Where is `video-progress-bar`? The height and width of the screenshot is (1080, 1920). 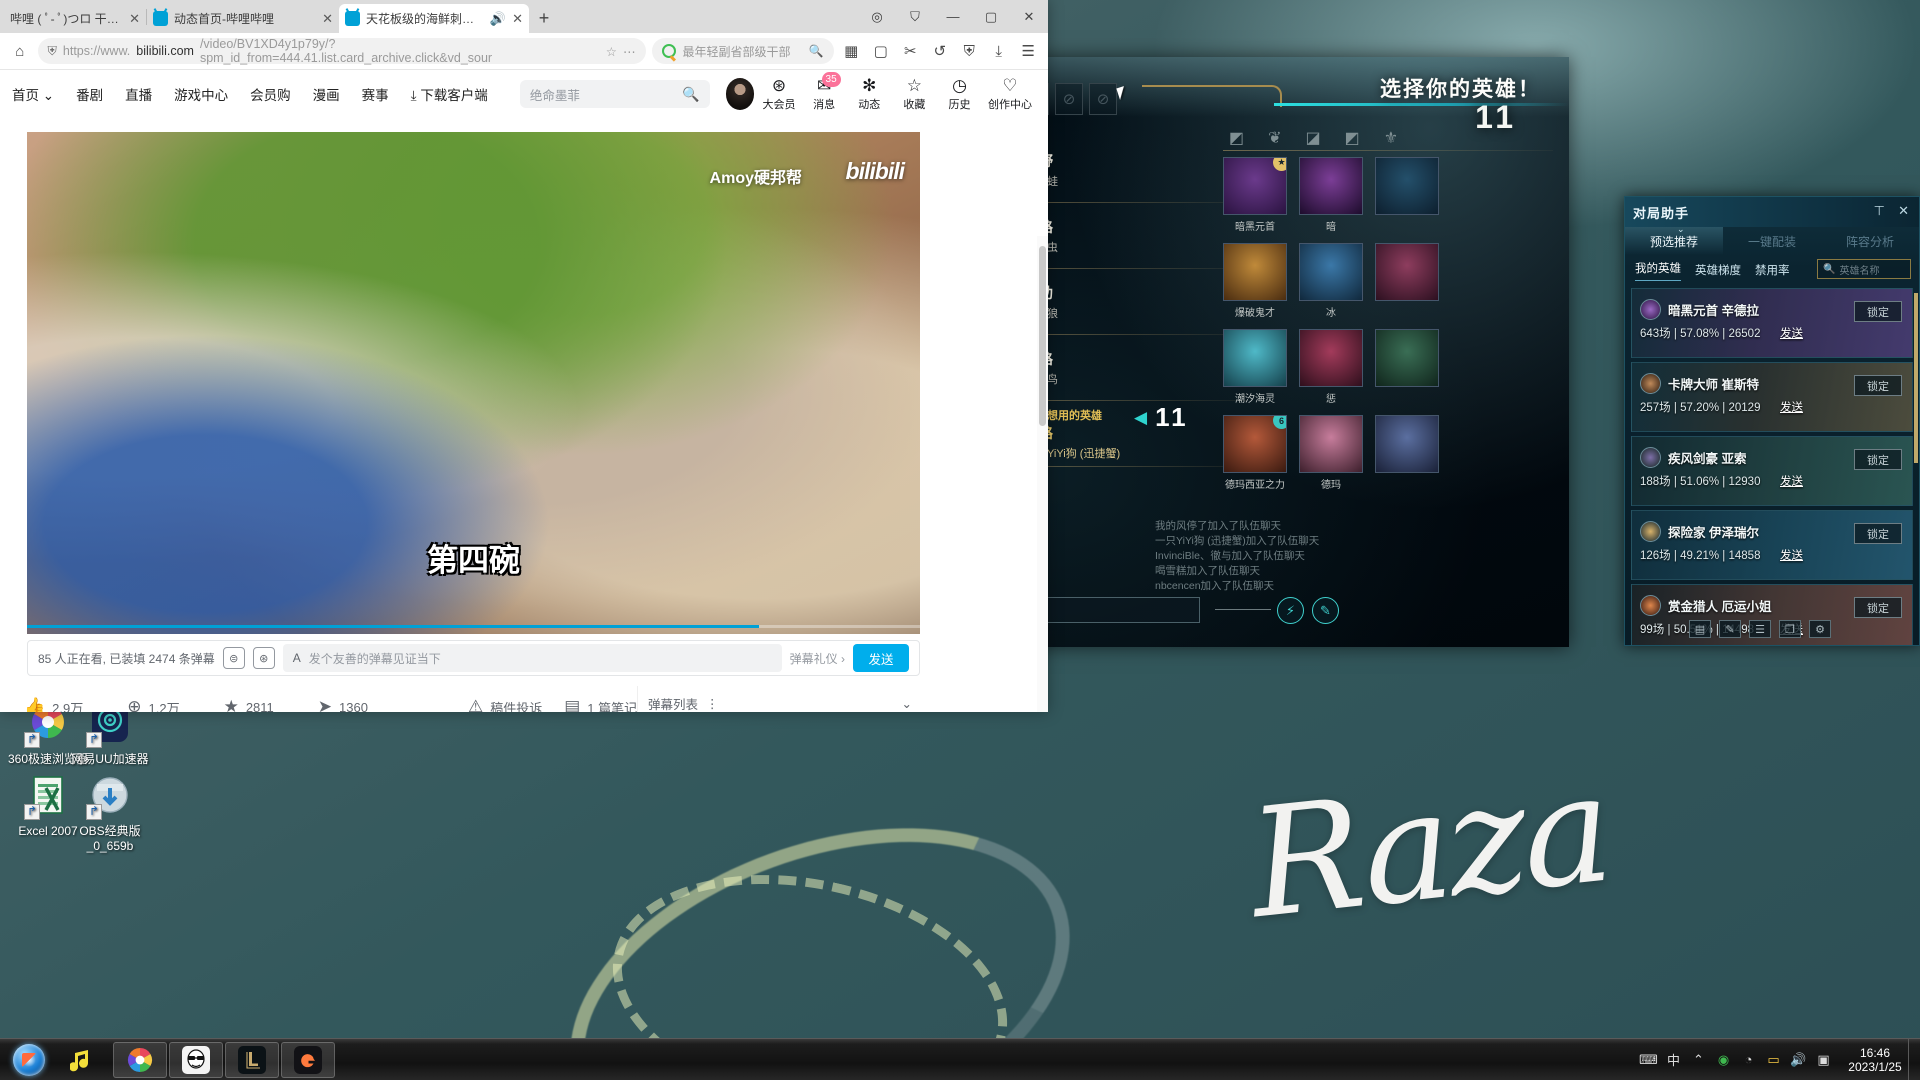
video-progress-bar is located at coordinates (473, 626).